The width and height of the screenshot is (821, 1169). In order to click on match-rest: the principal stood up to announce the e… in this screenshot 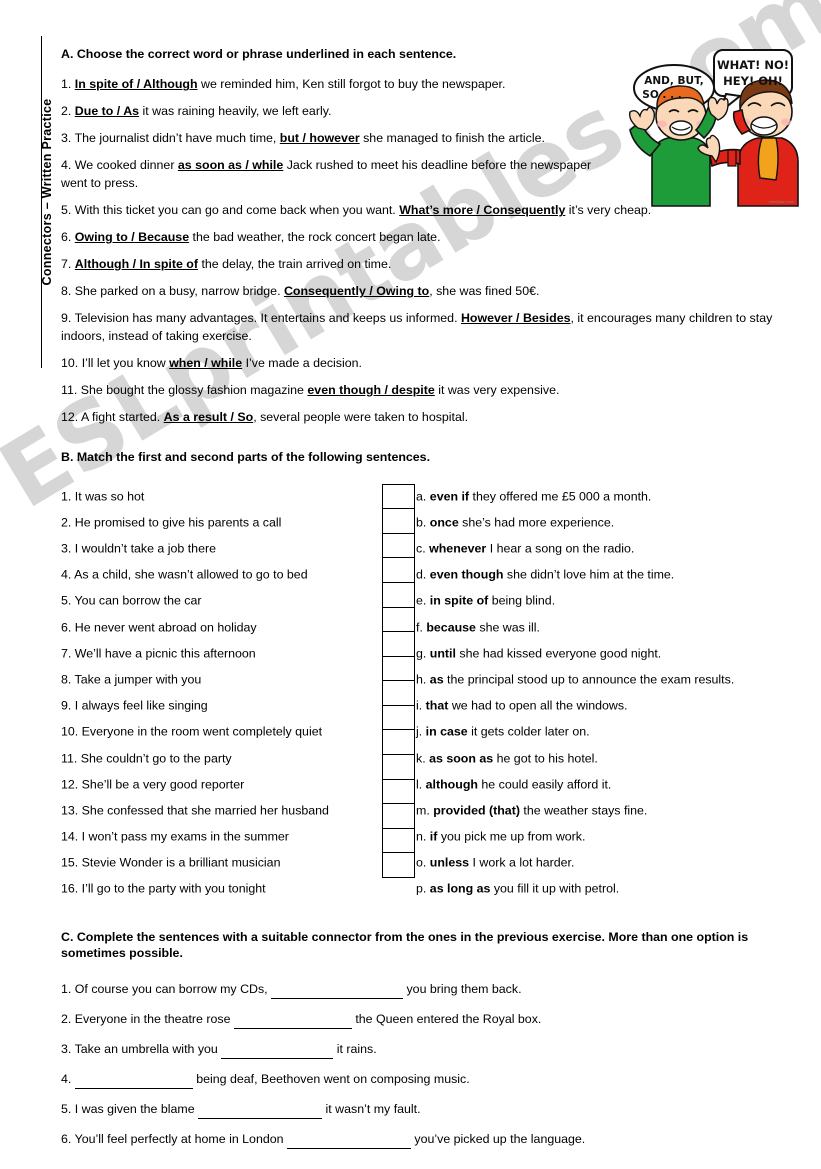, I will do `click(589, 679)`.